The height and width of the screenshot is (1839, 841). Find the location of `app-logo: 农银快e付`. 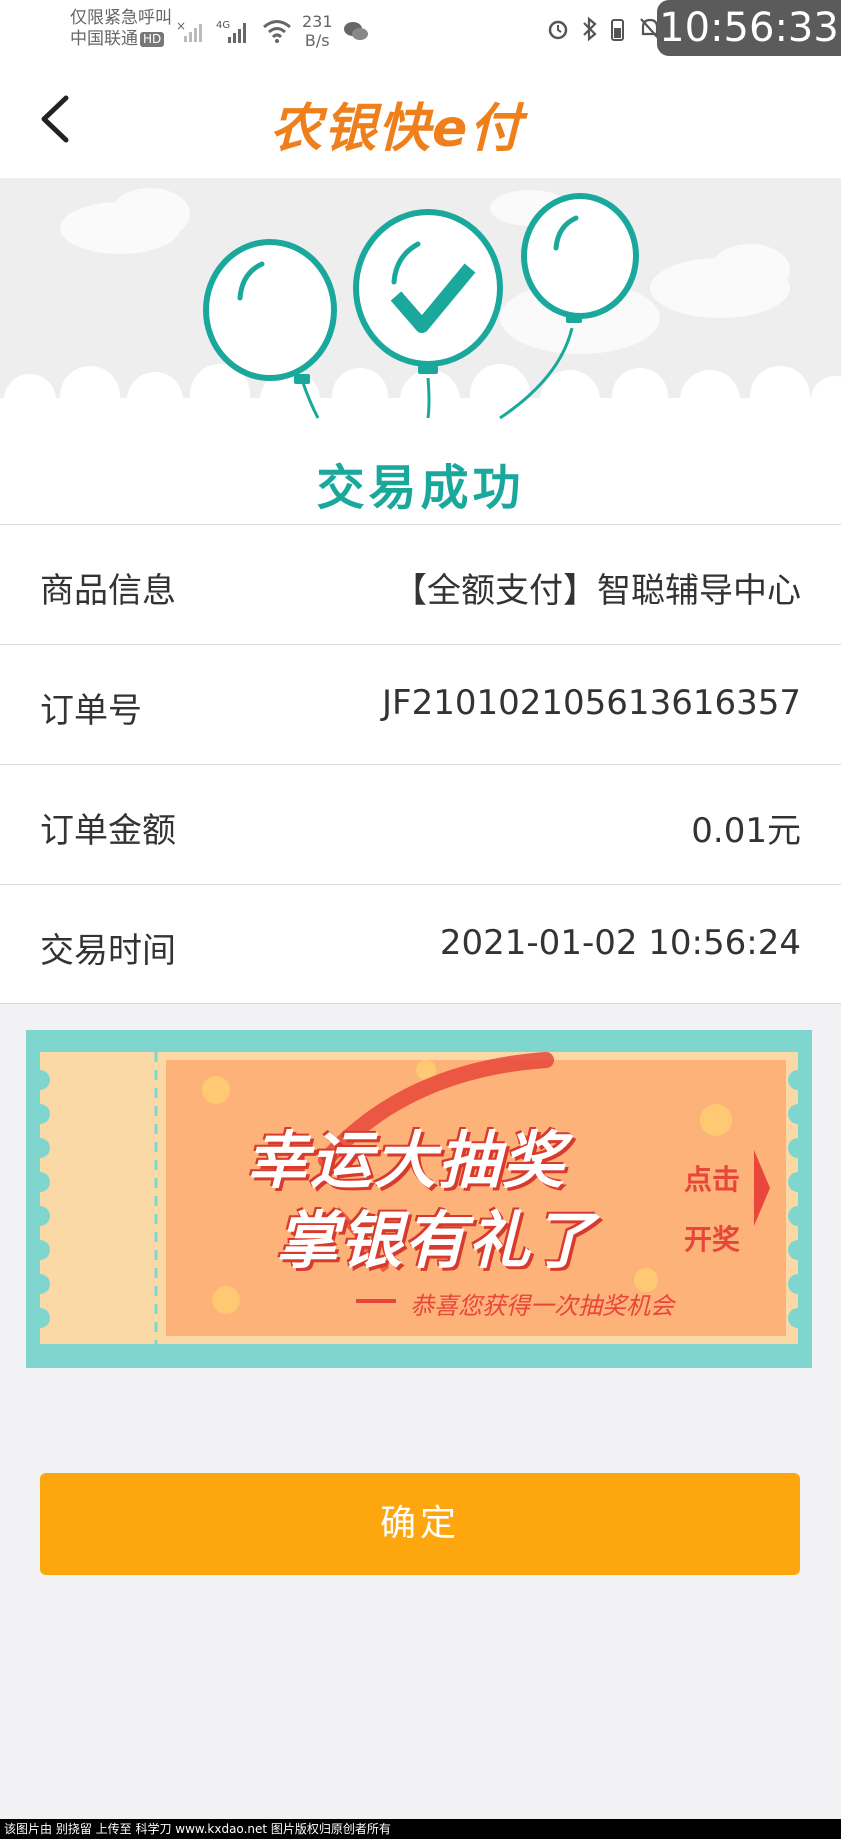

app-logo: 农银快e付 is located at coordinates (397, 129).